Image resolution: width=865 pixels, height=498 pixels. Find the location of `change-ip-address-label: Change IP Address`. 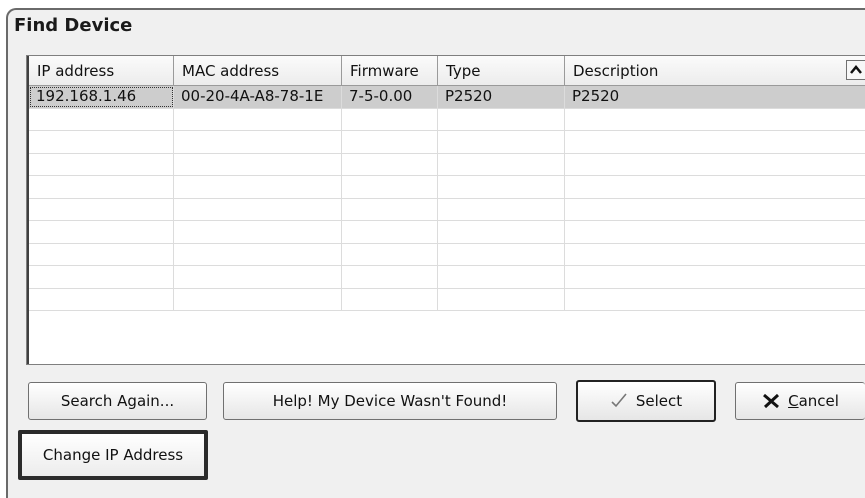

change-ip-address-label: Change IP Address is located at coordinates (113, 455).